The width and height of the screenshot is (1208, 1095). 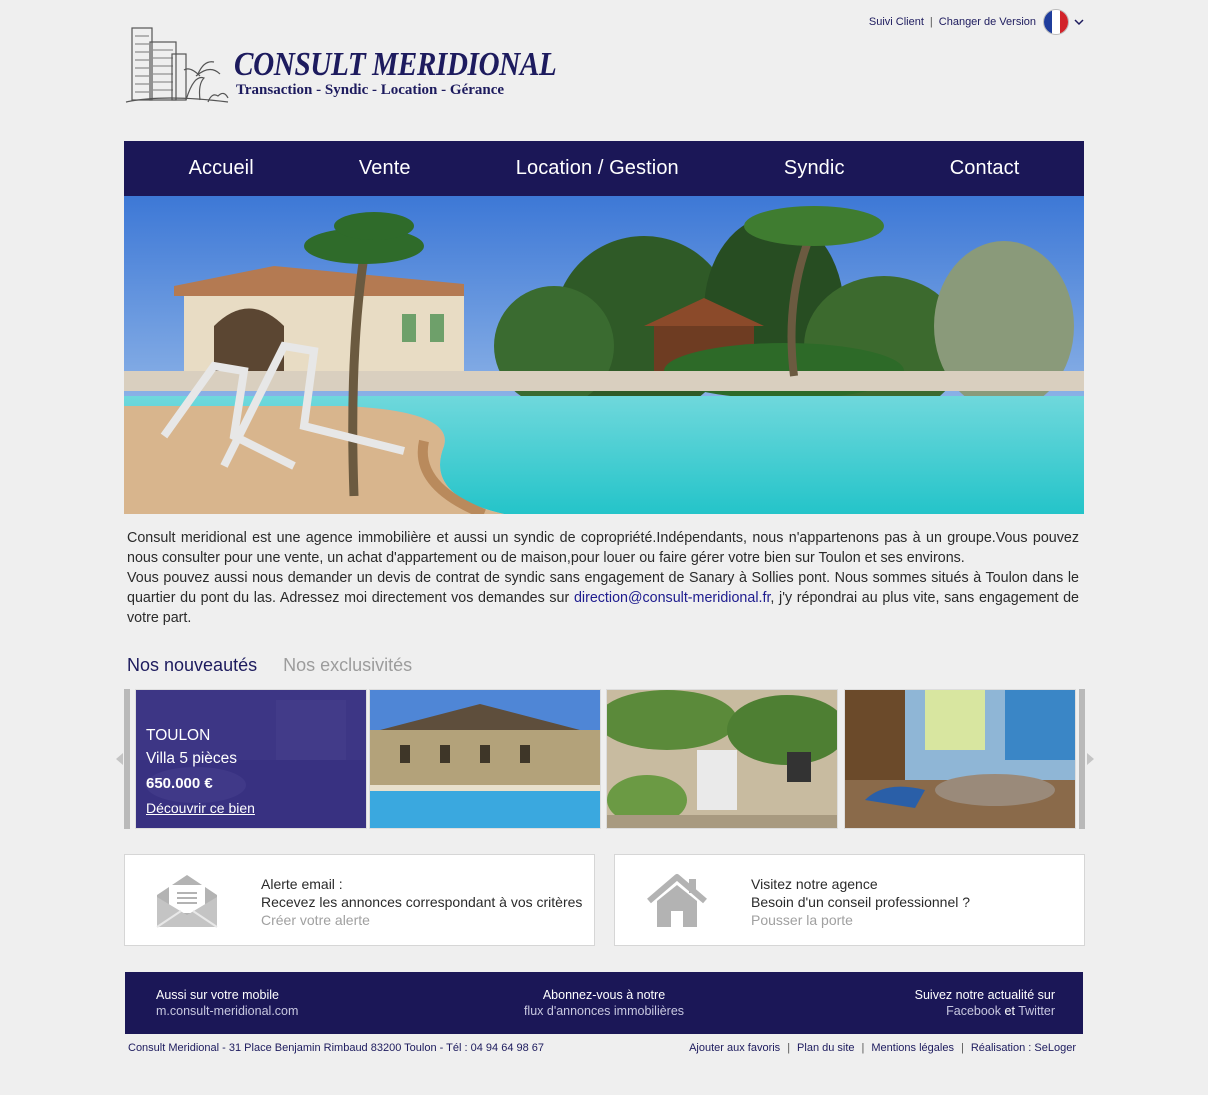 I want to click on visit-agency-title: Visitez notre agence, so click(x=814, y=884).